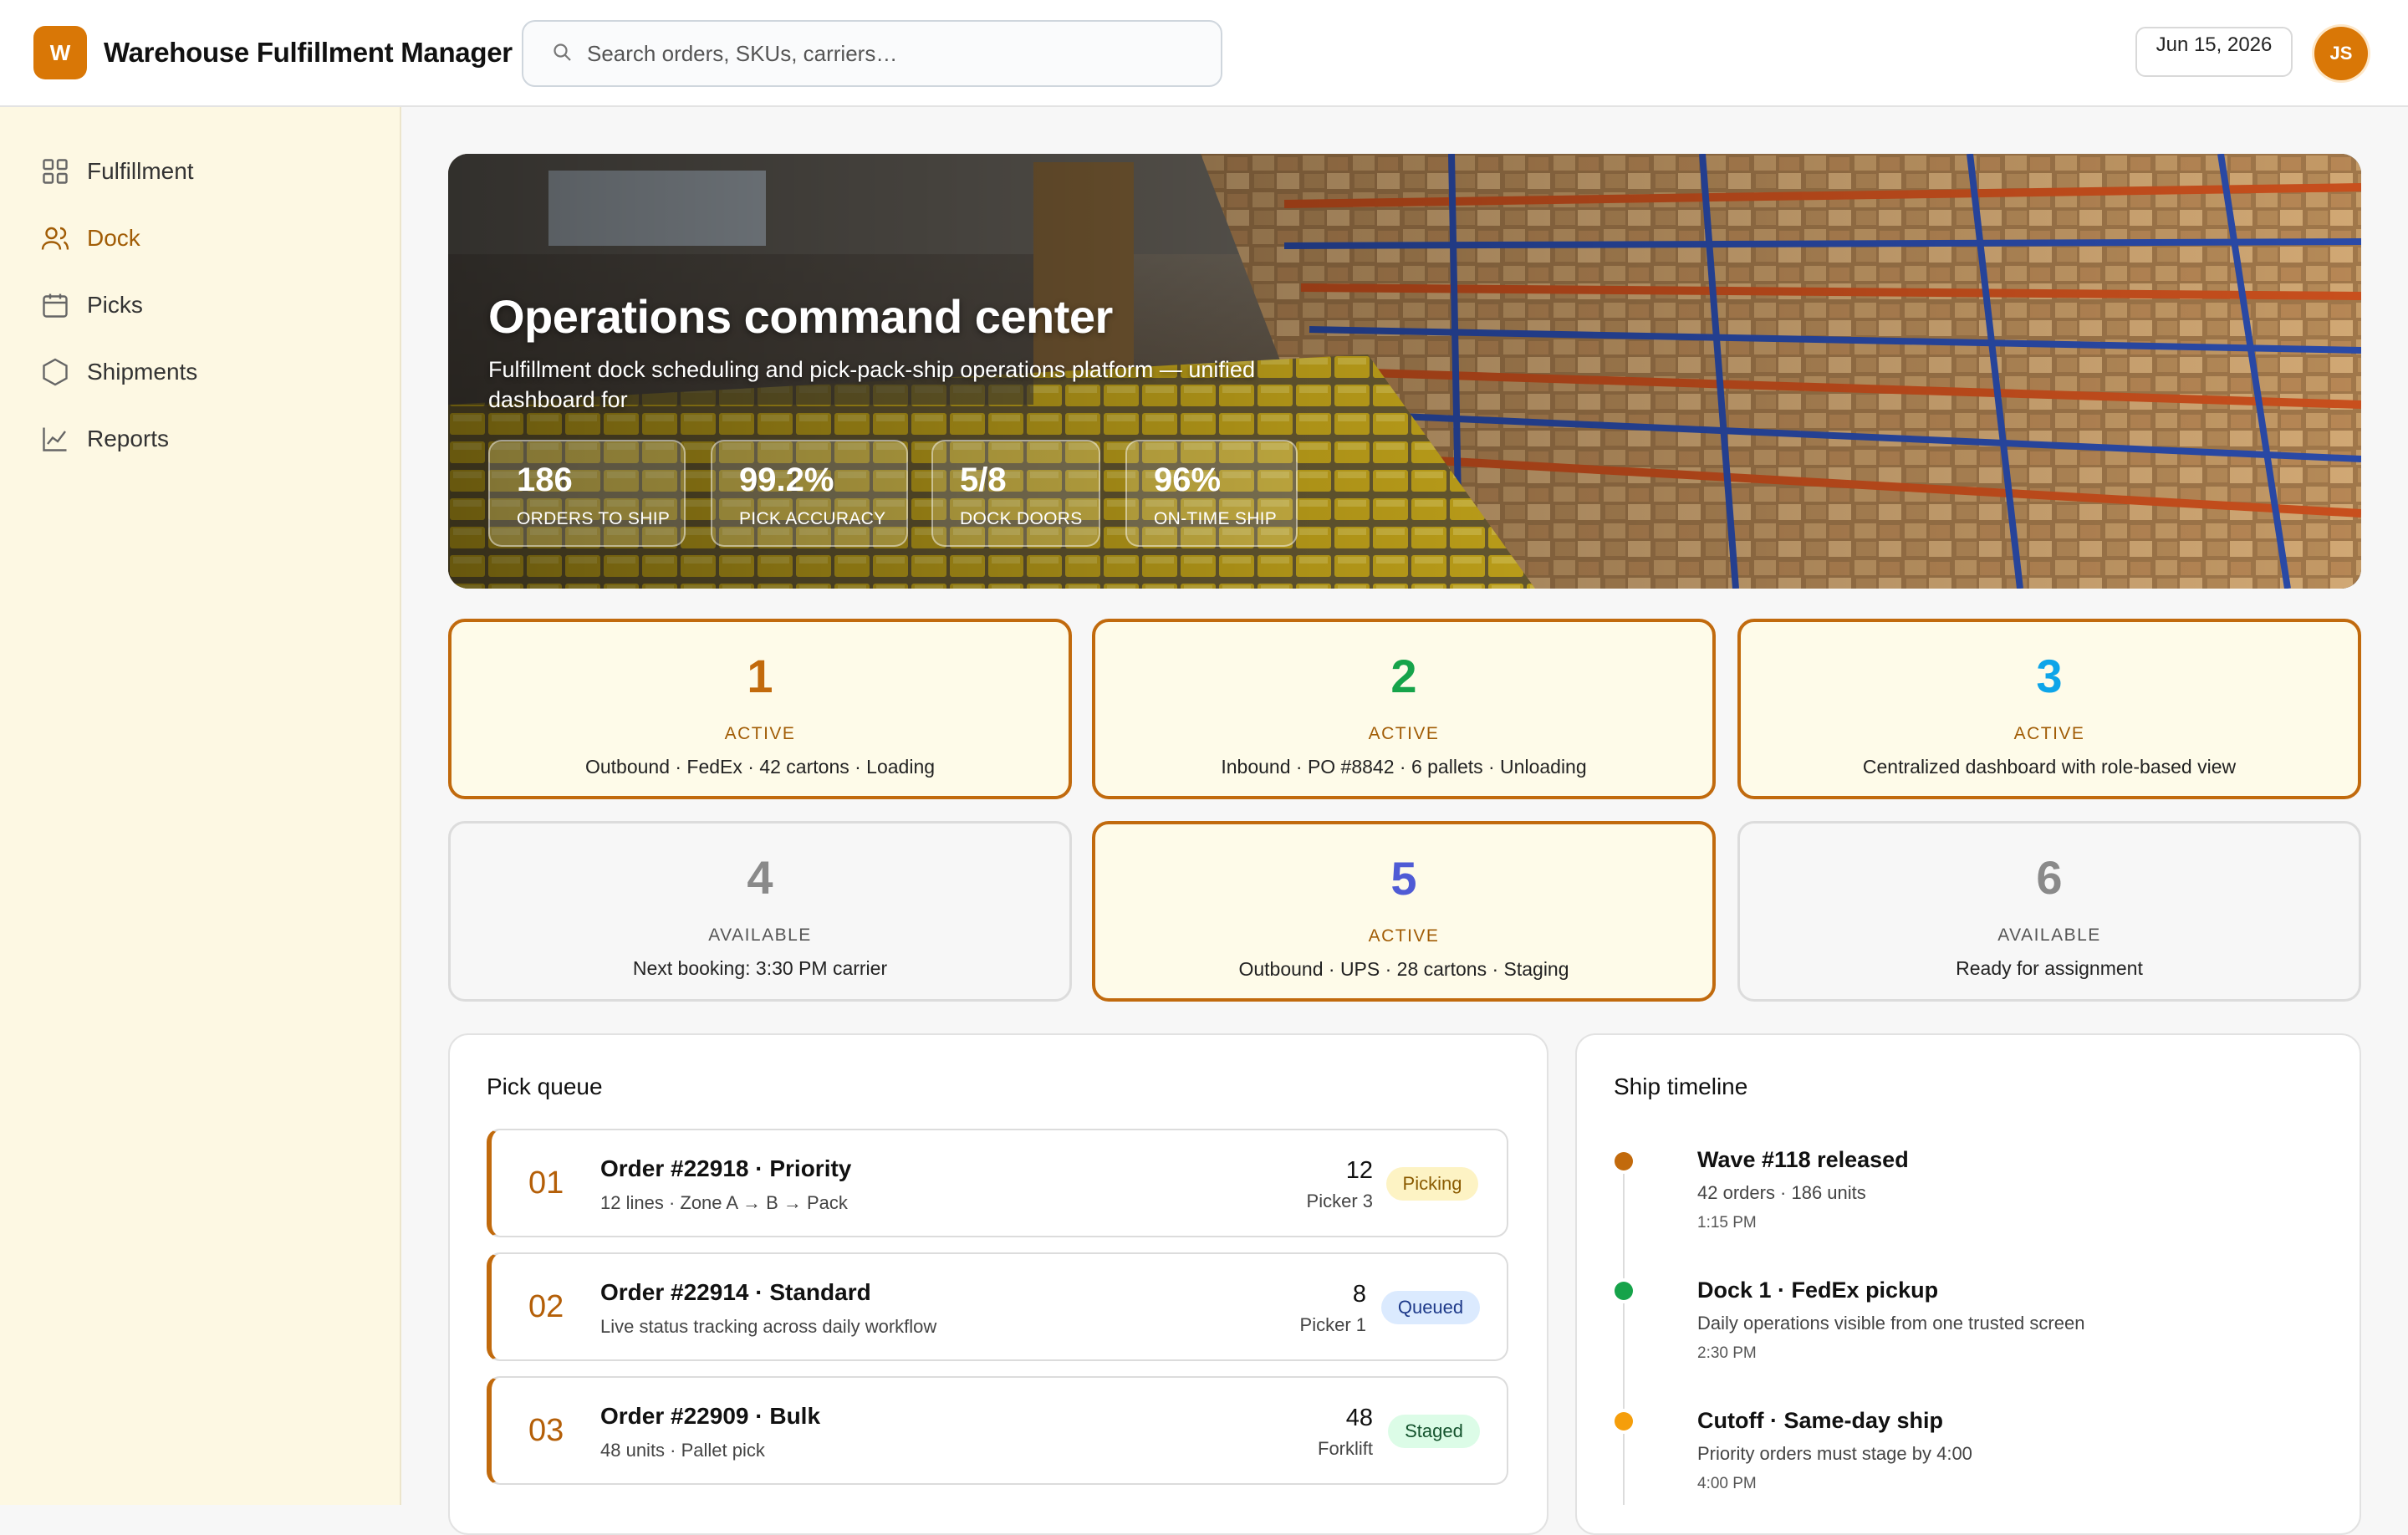 The width and height of the screenshot is (2408, 1535). I want to click on search-icon, so click(563, 52).